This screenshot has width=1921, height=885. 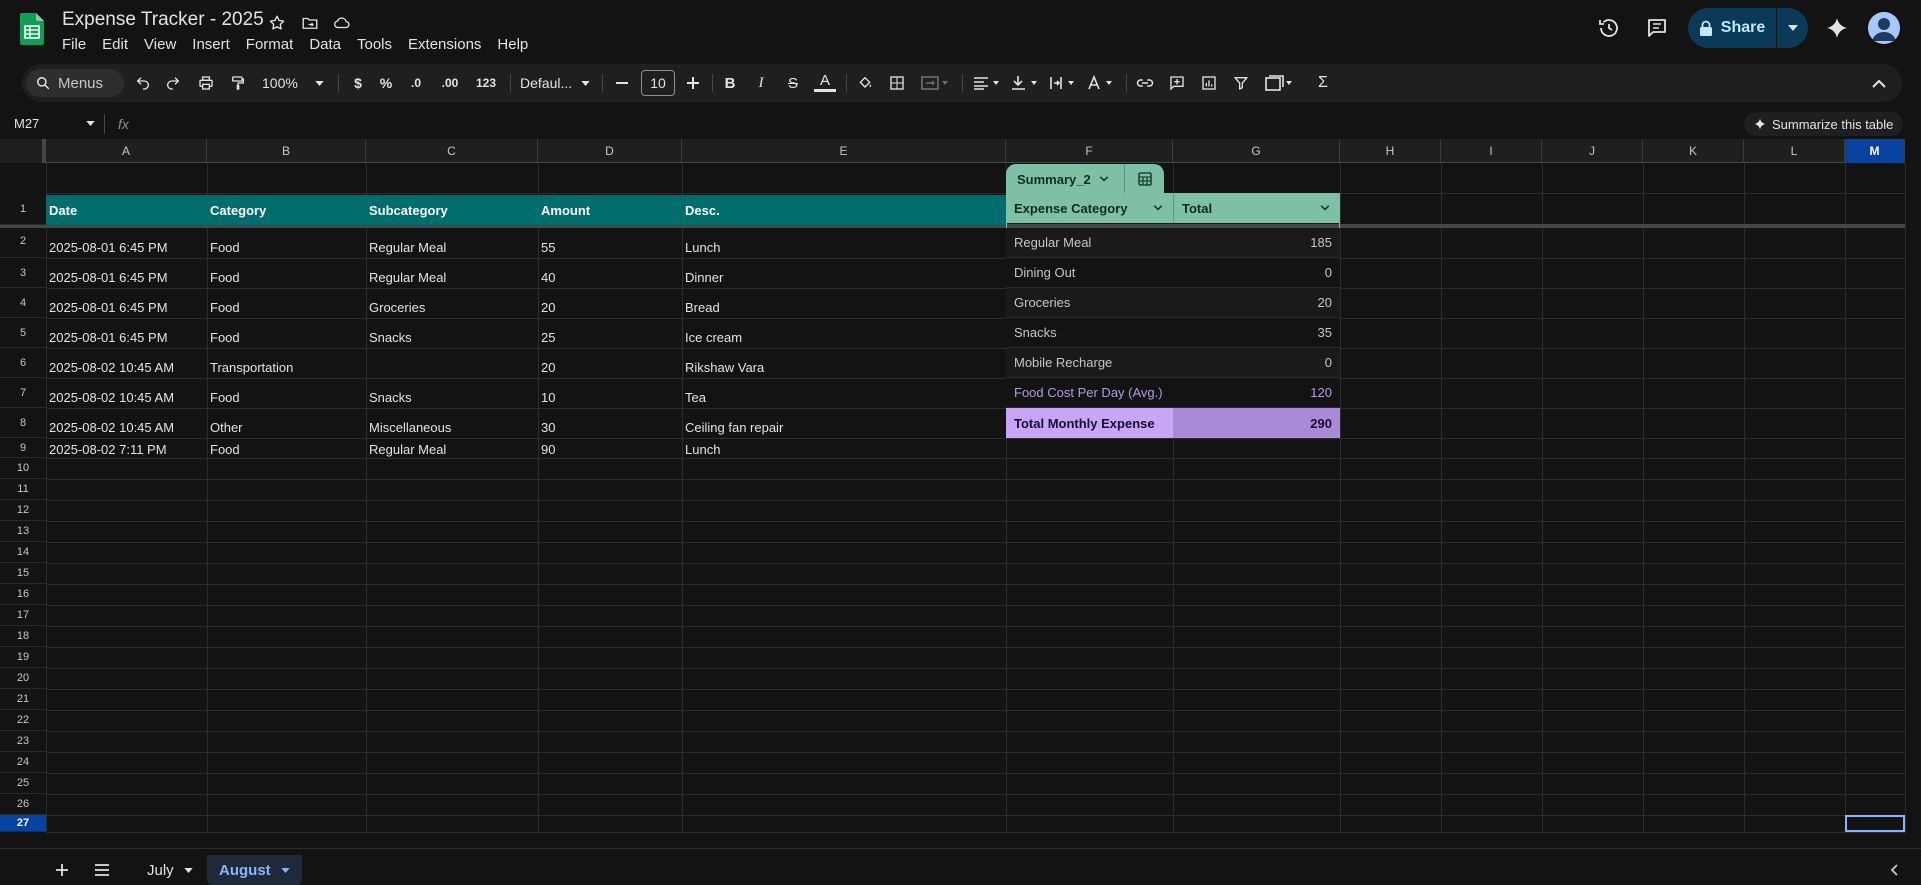 I want to click on column-header-g: G, so click(x=1256, y=151).